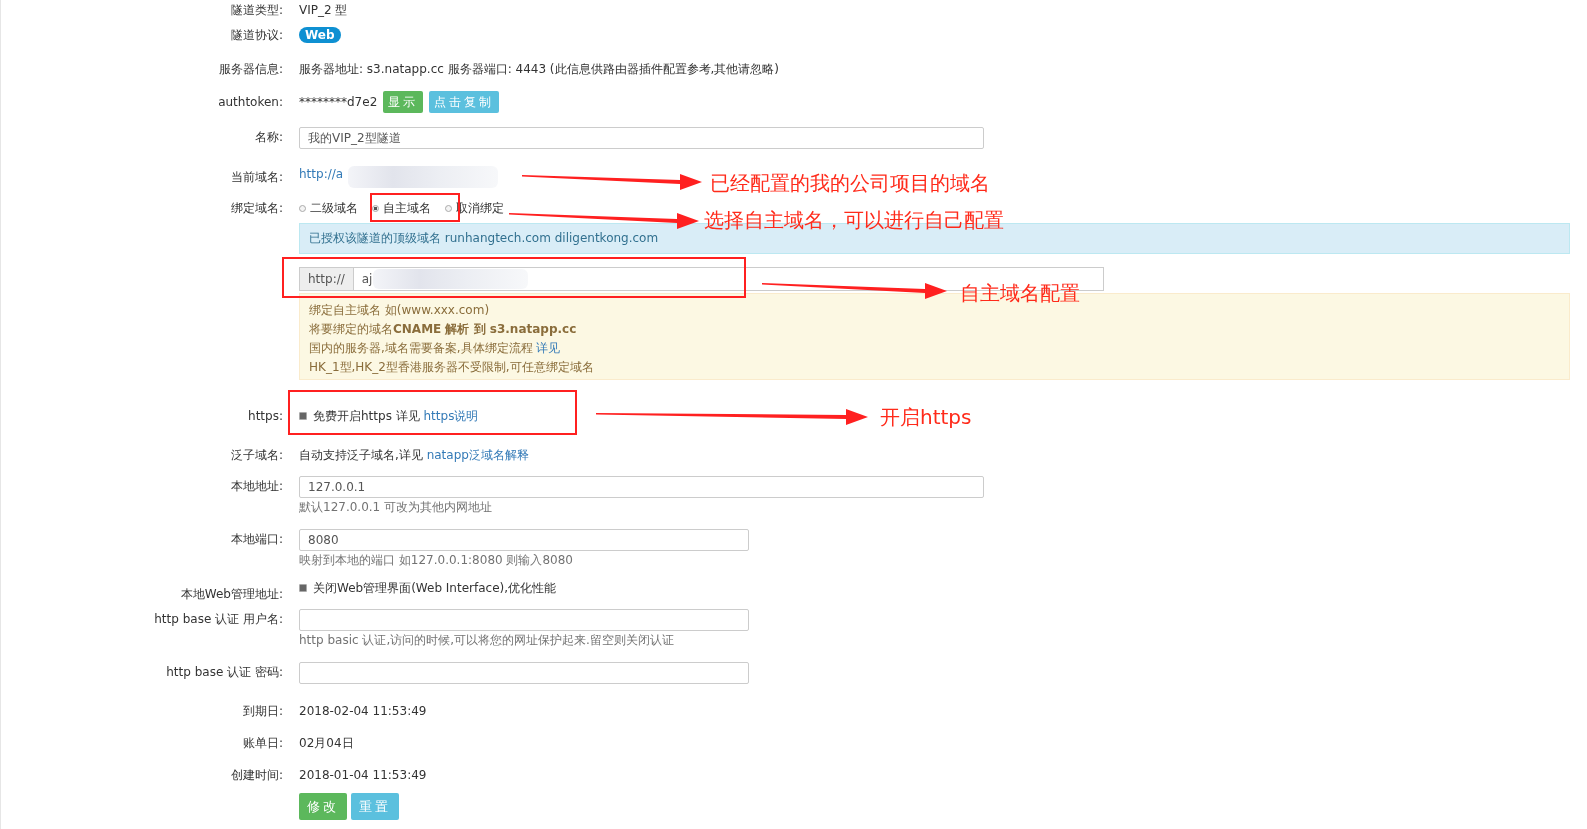  I want to click on note-text: HK_1型,HK_2型香港服务器不受限制,可任意绑定域名, so click(452, 367).